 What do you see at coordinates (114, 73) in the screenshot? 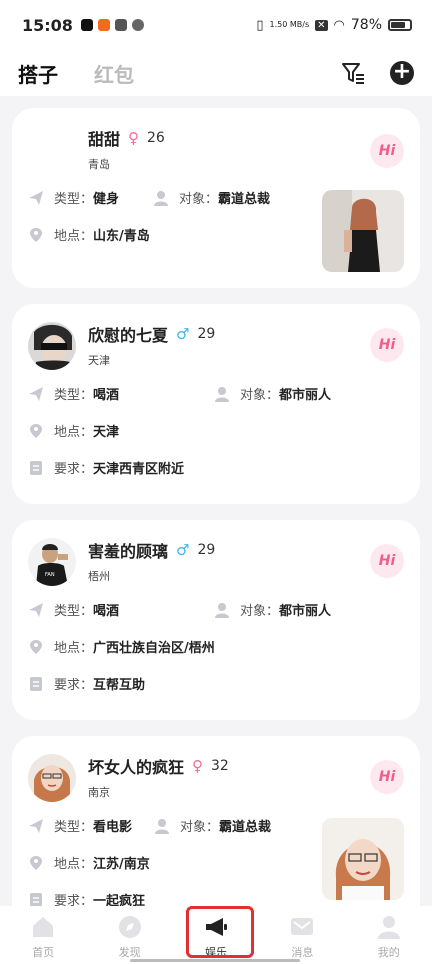
I see `tab-hongbao: 红包` at bounding box center [114, 73].